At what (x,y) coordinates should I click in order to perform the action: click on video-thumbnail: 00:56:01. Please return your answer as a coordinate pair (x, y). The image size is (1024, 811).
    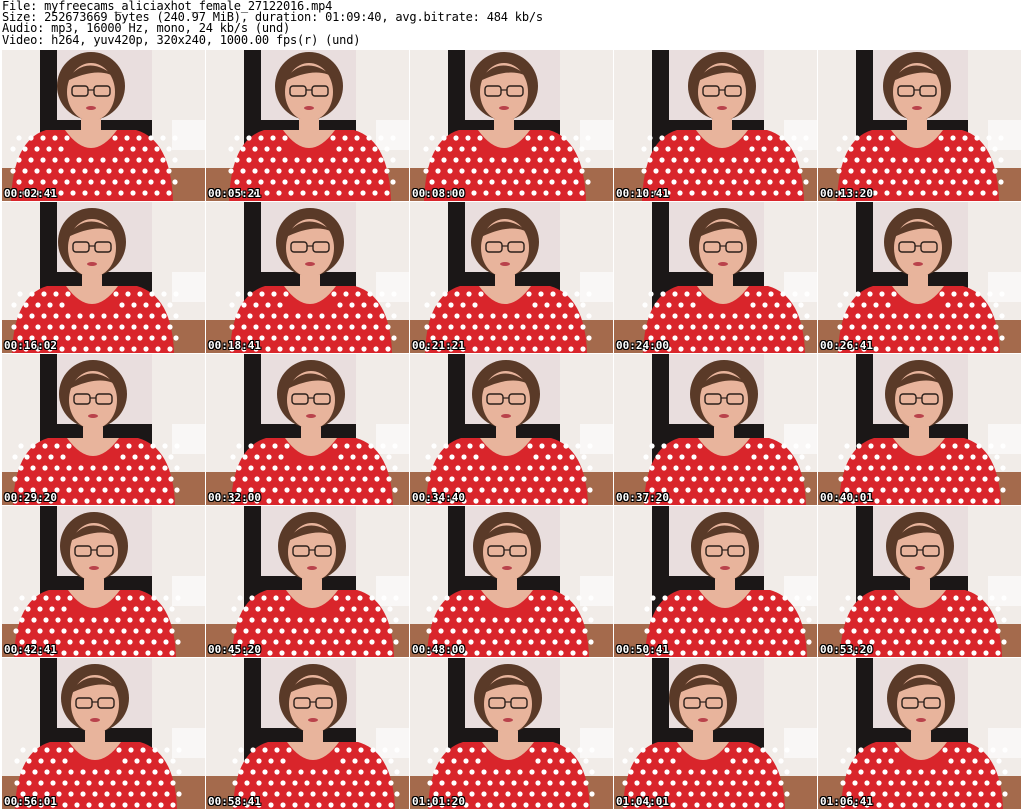
    Looking at the image, I should click on (103, 733).